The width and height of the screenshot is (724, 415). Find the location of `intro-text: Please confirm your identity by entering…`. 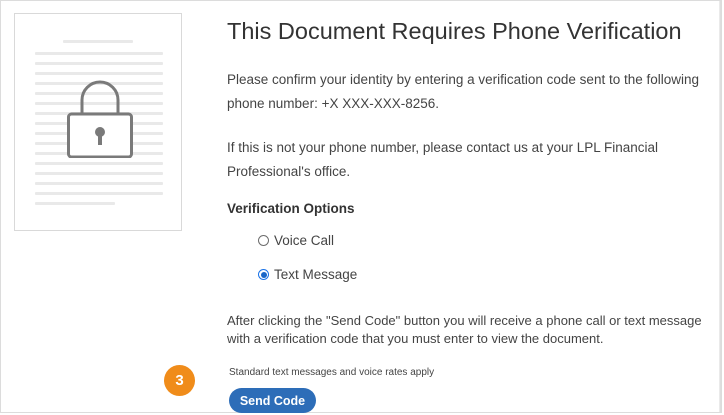

intro-text: Please confirm your identity by entering… is located at coordinates (463, 91).